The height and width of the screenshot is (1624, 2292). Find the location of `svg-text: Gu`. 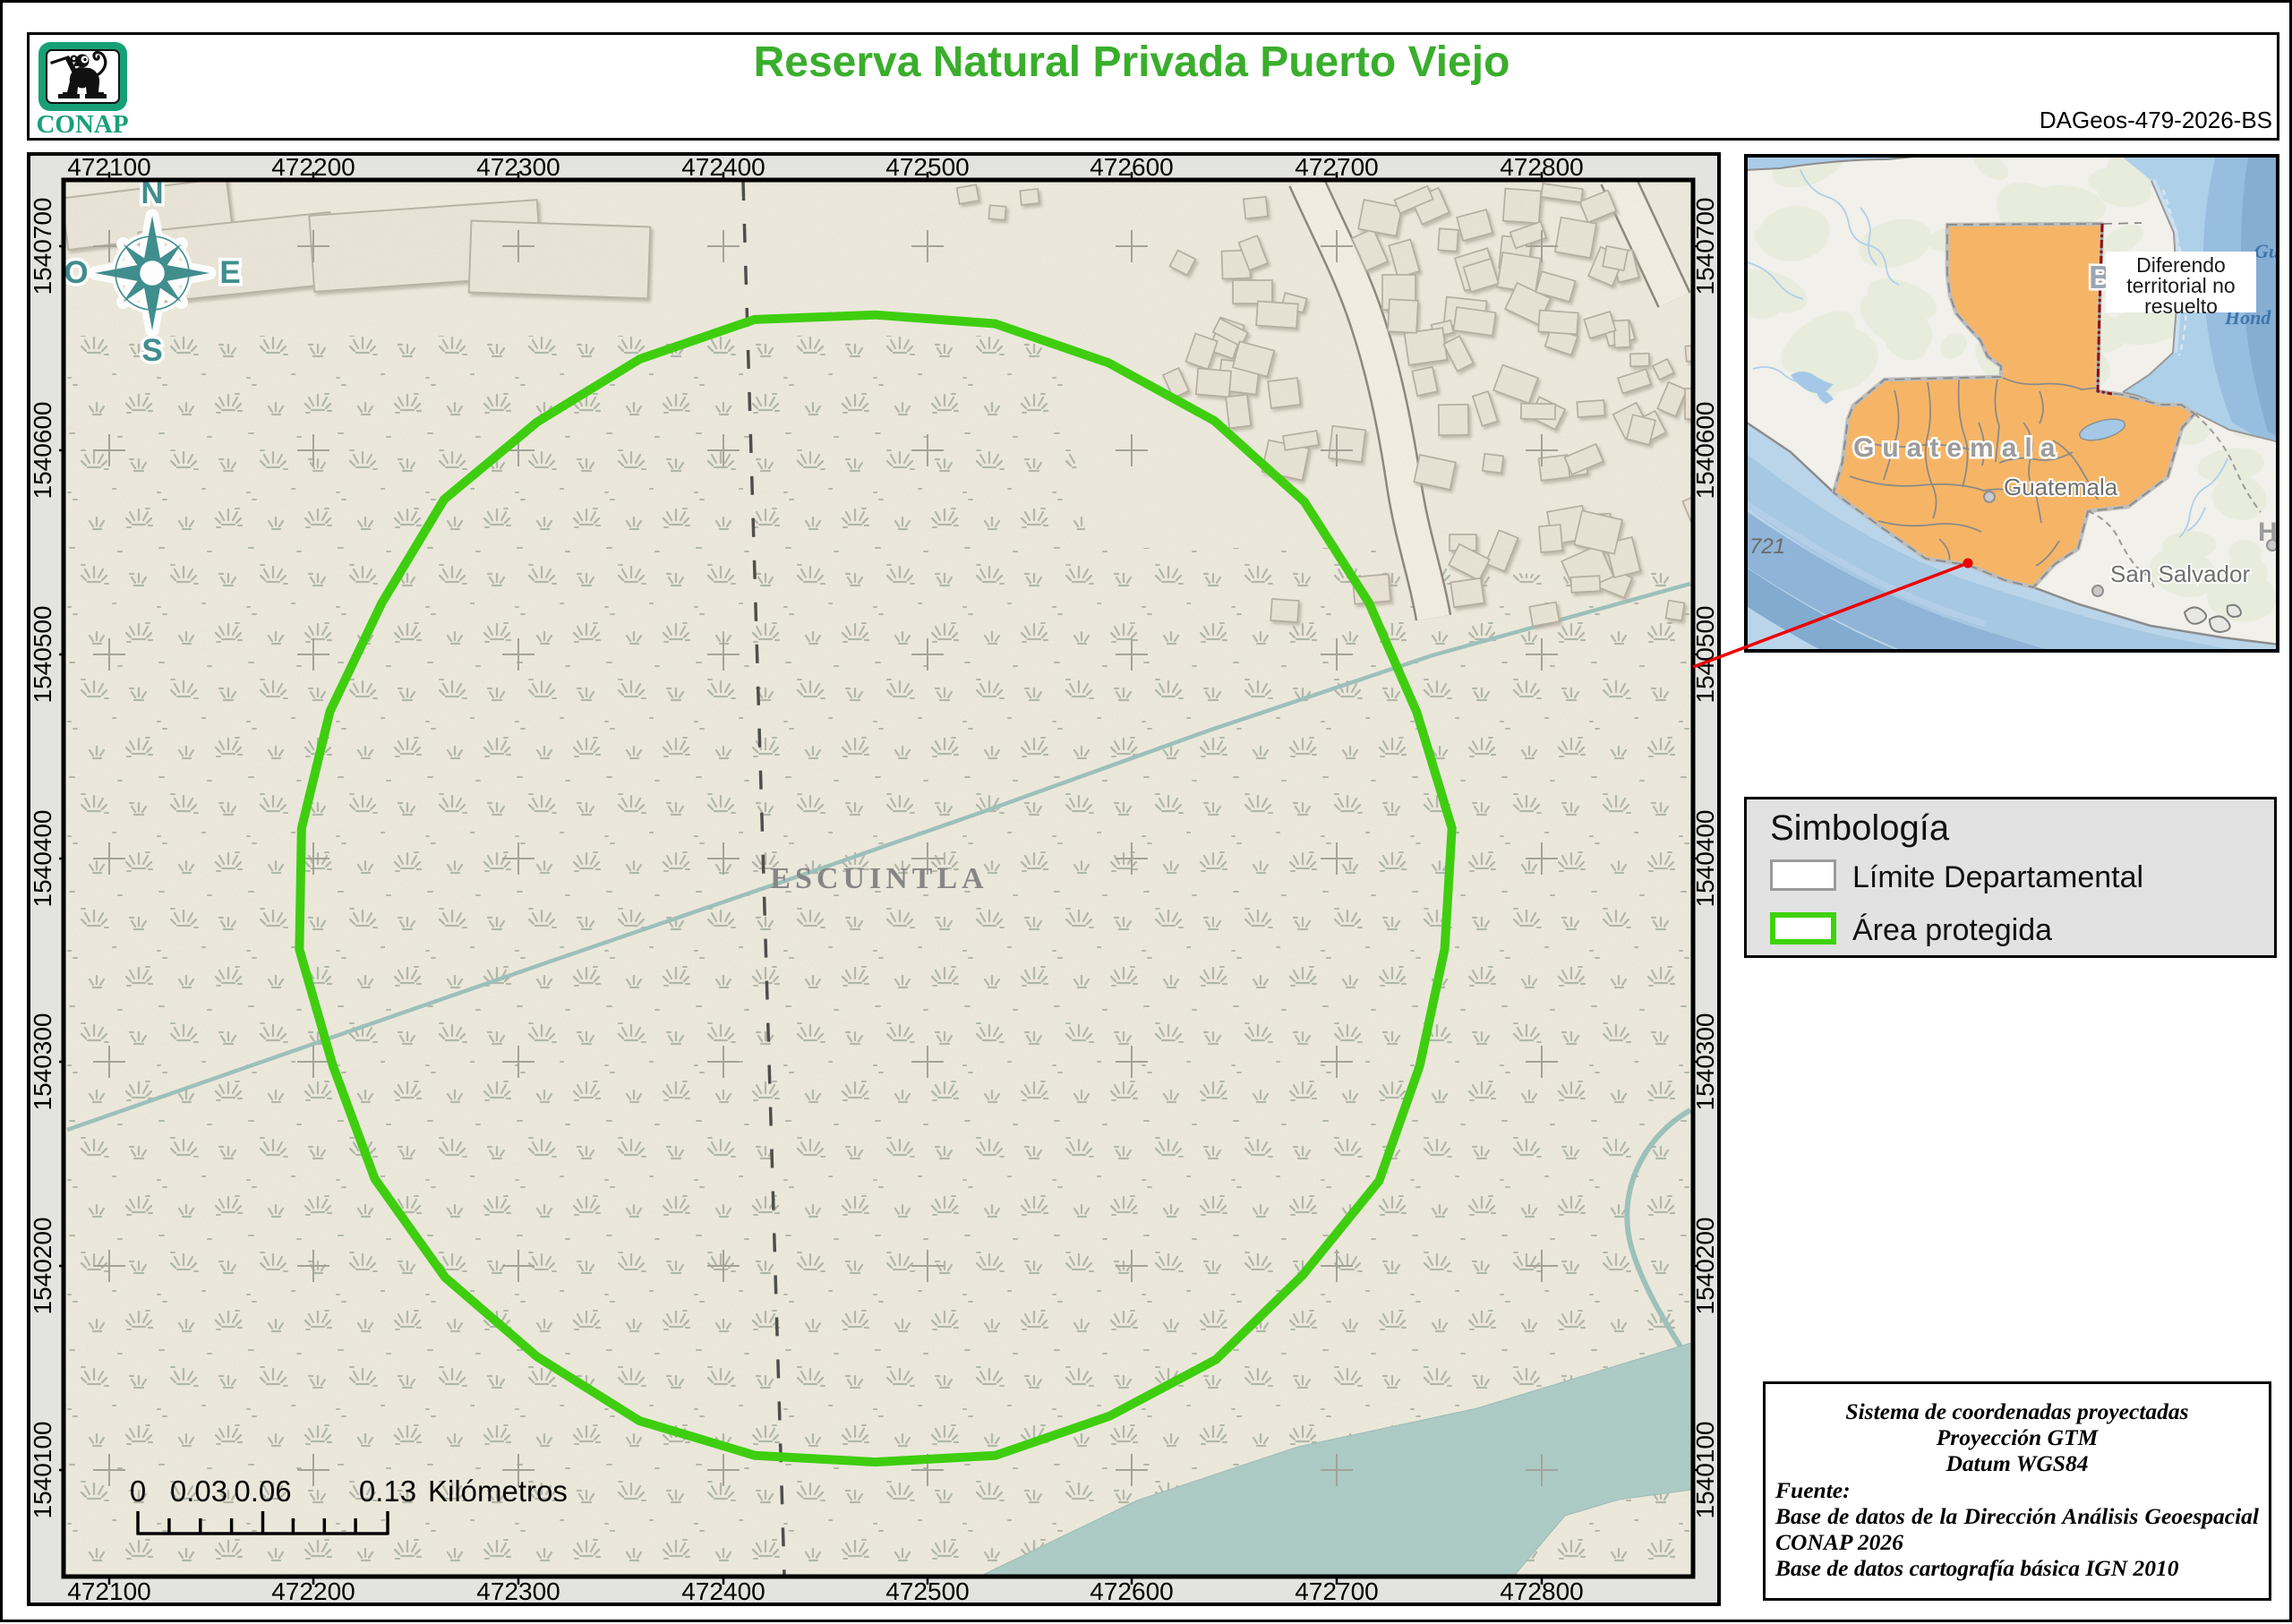

svg-text: Gu is located at coordinates (2266, 251).